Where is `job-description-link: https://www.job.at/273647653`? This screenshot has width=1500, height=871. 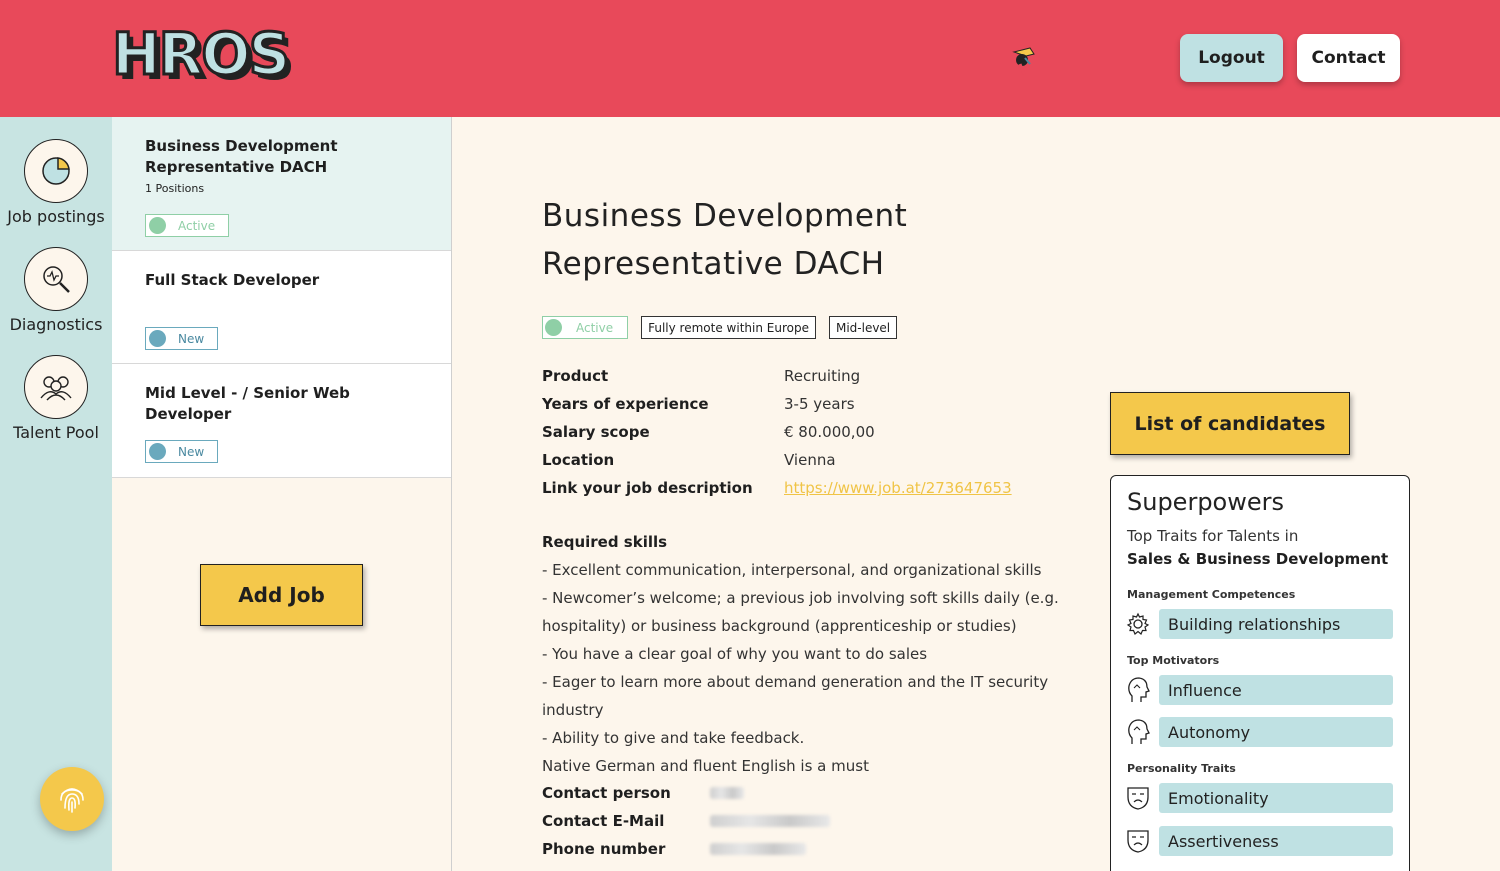
job-description-link: https://www.job.at/273647653 is located at coordinates (898, 488).